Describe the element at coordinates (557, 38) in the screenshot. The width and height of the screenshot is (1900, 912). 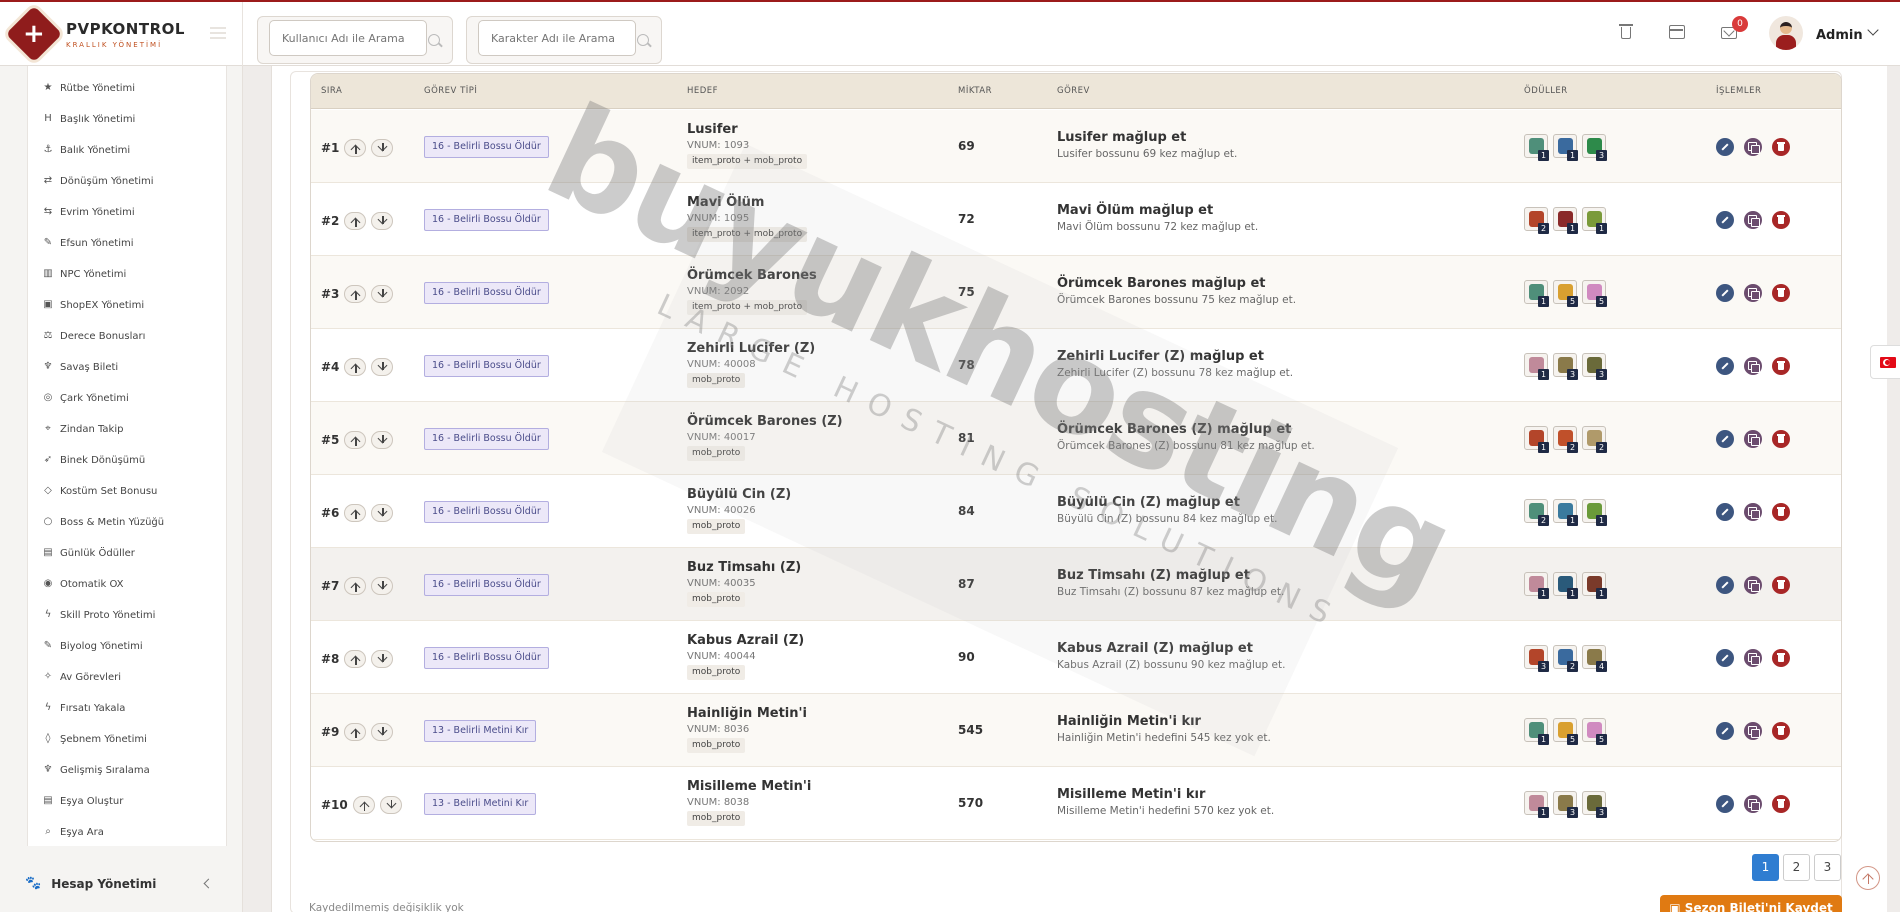
I see `char-search-input` at that location.